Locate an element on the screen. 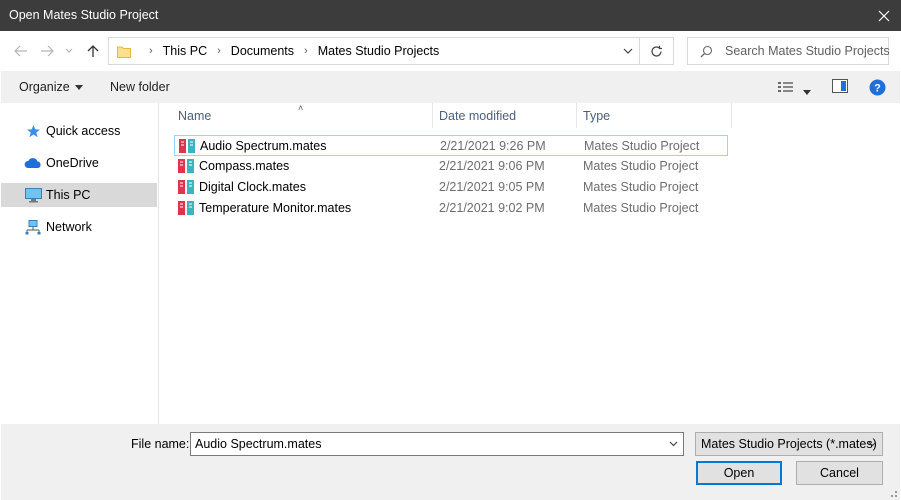 The image size is (901, 500). network-icon is located at coordinates (33, 227).